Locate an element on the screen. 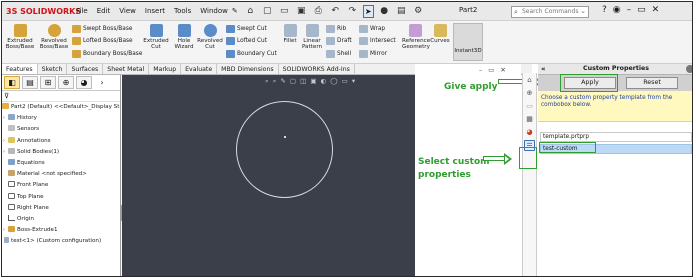  select-custom-arrow is located at coordinates (498, 159).